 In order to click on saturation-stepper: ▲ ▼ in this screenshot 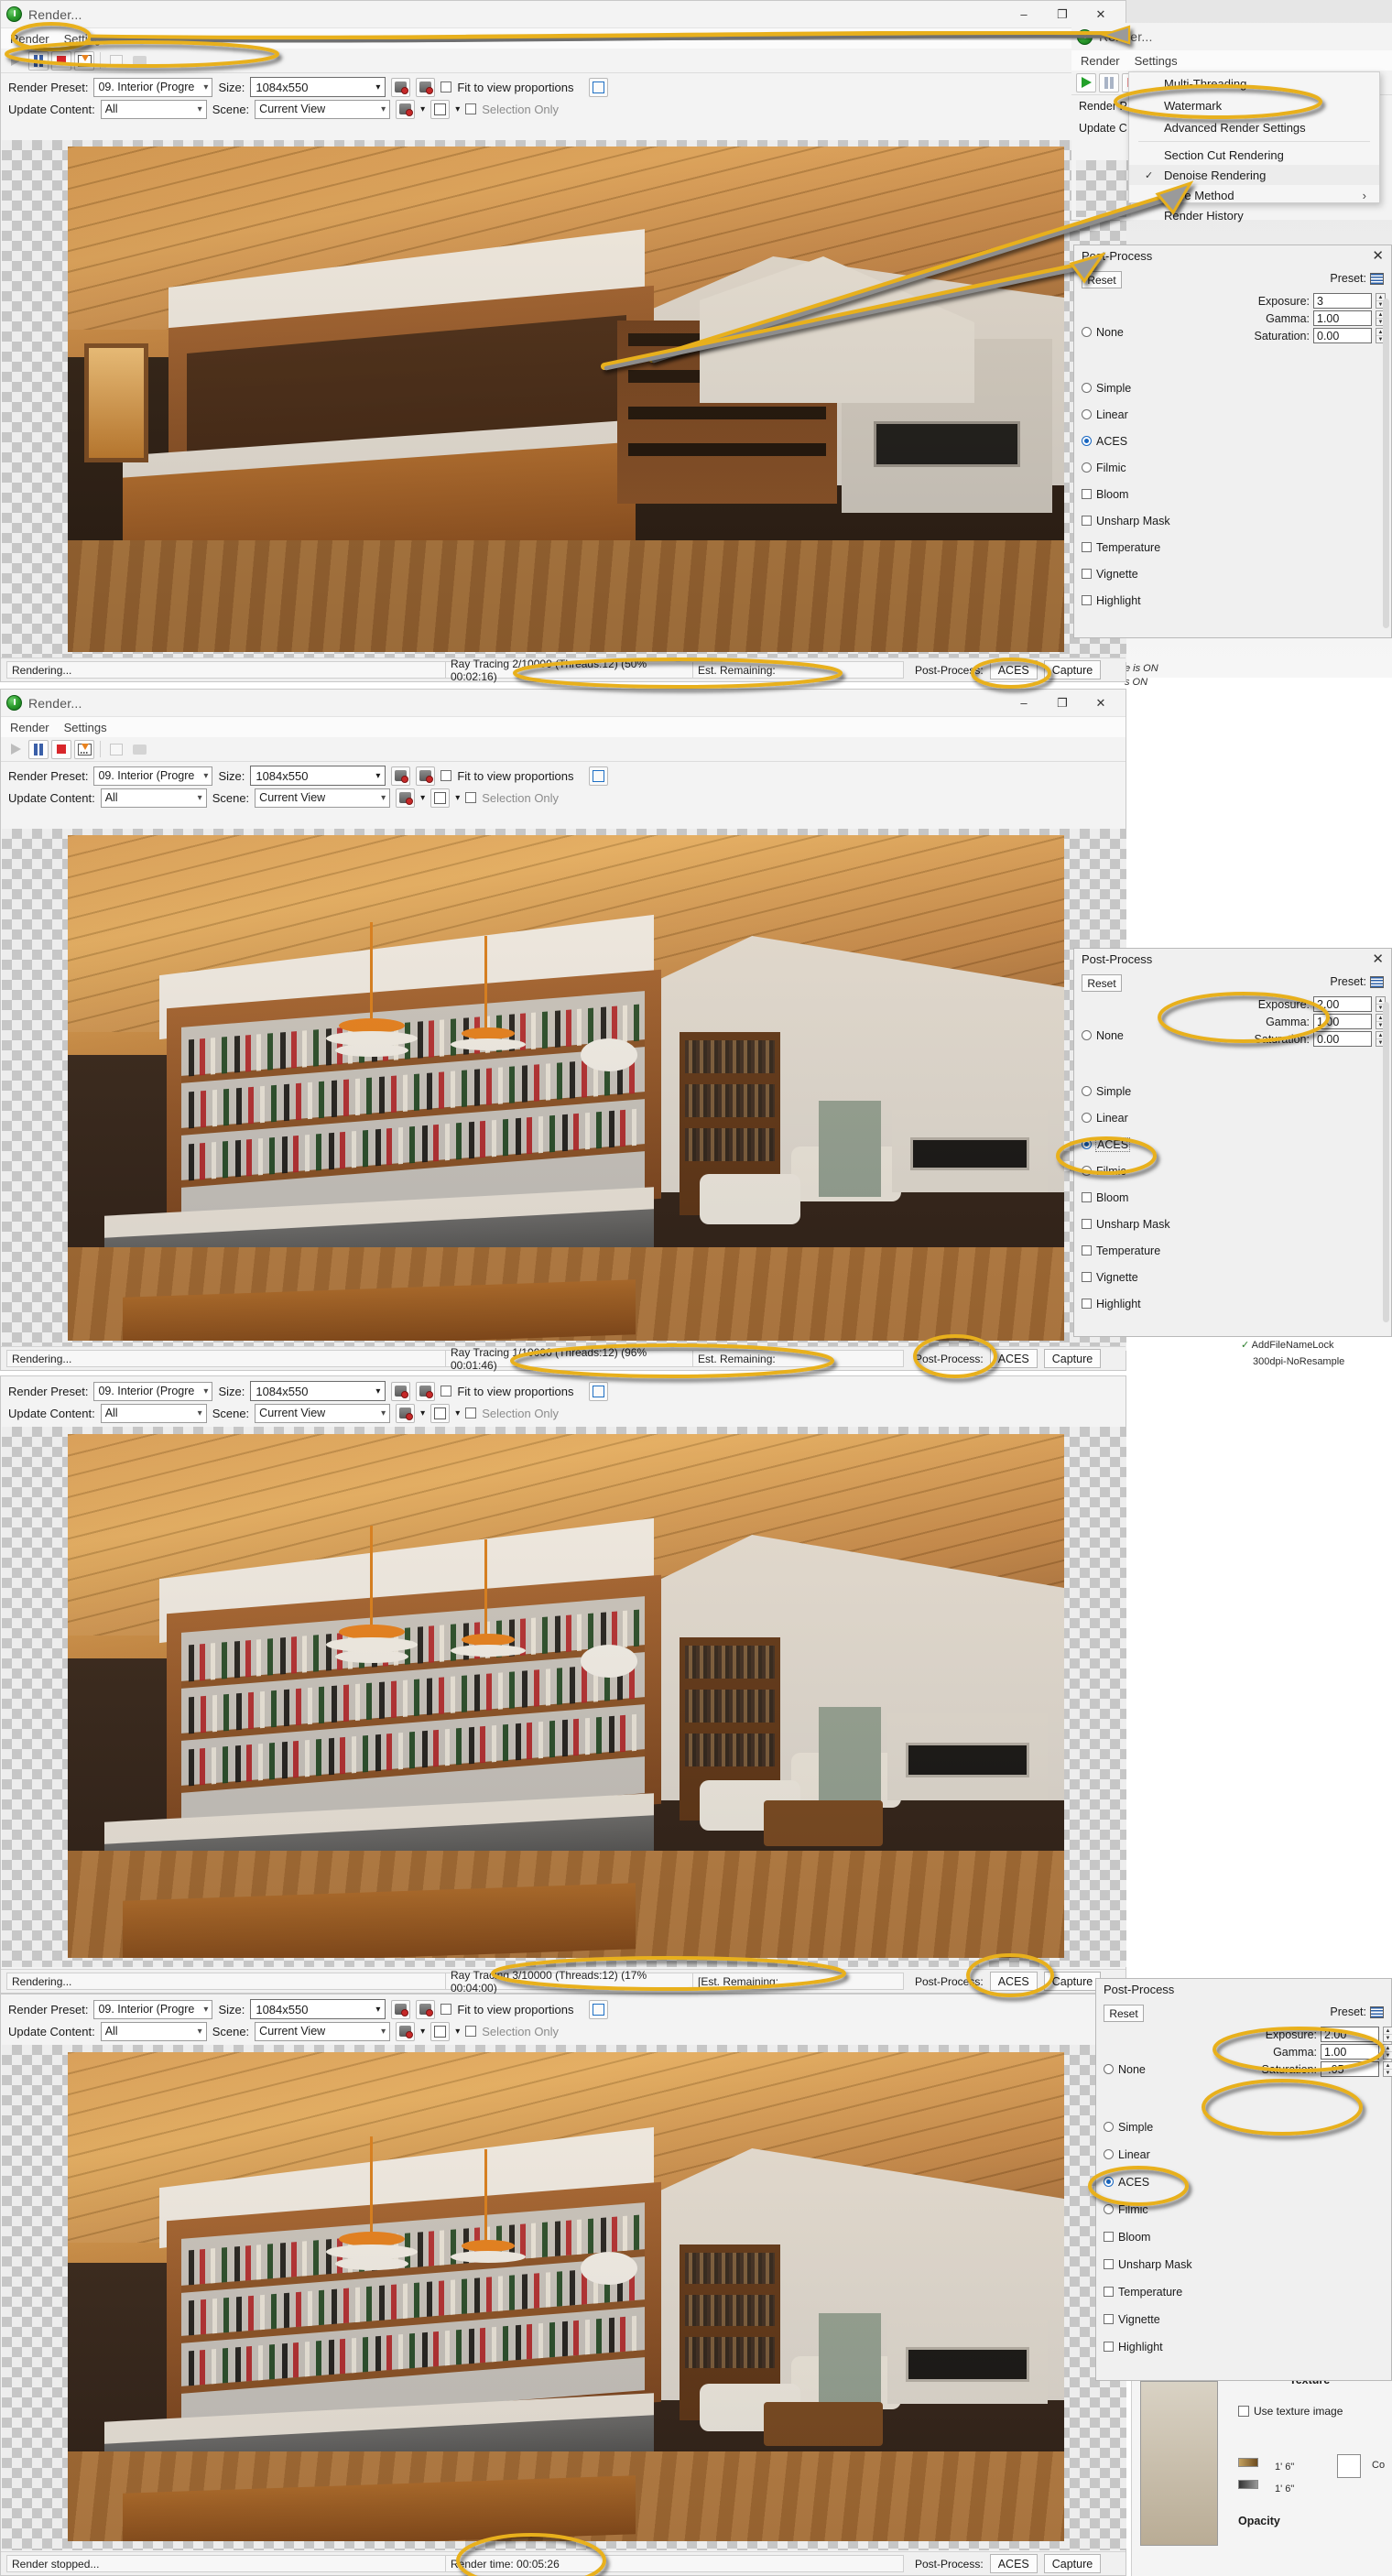, I will do `click(1387, 2069)`.